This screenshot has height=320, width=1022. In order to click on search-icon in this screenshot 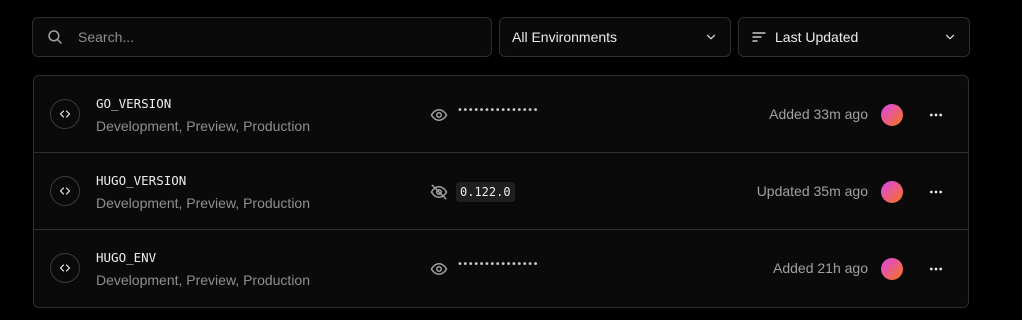, I will do `click(55, 37)`.